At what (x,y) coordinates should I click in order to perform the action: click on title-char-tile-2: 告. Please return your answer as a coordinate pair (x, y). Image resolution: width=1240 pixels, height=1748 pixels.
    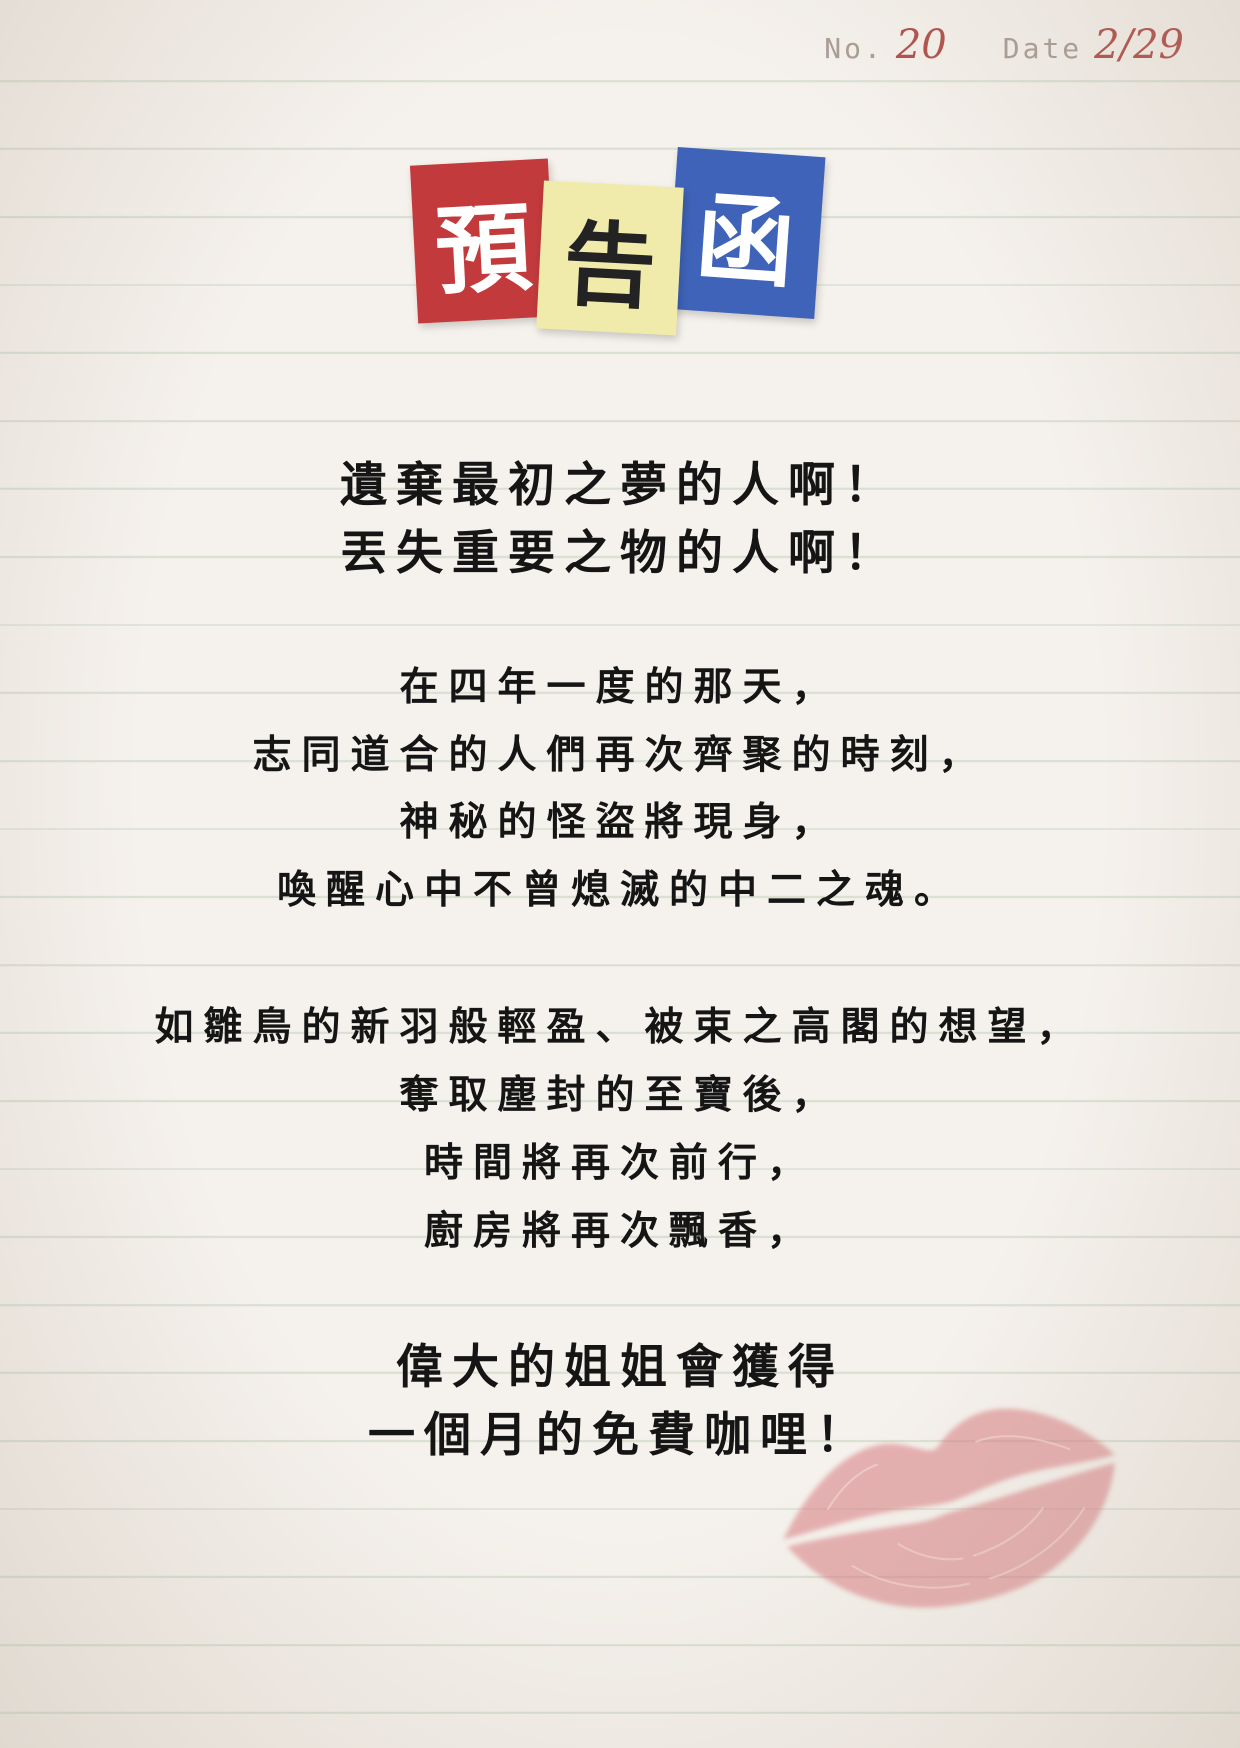
    Looking at the image, I should click on (610, 258).